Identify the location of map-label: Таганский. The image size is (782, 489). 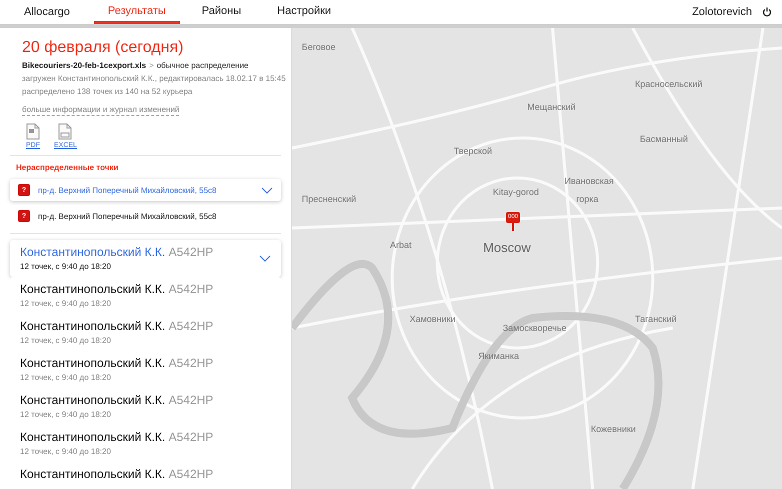
(656, 319).